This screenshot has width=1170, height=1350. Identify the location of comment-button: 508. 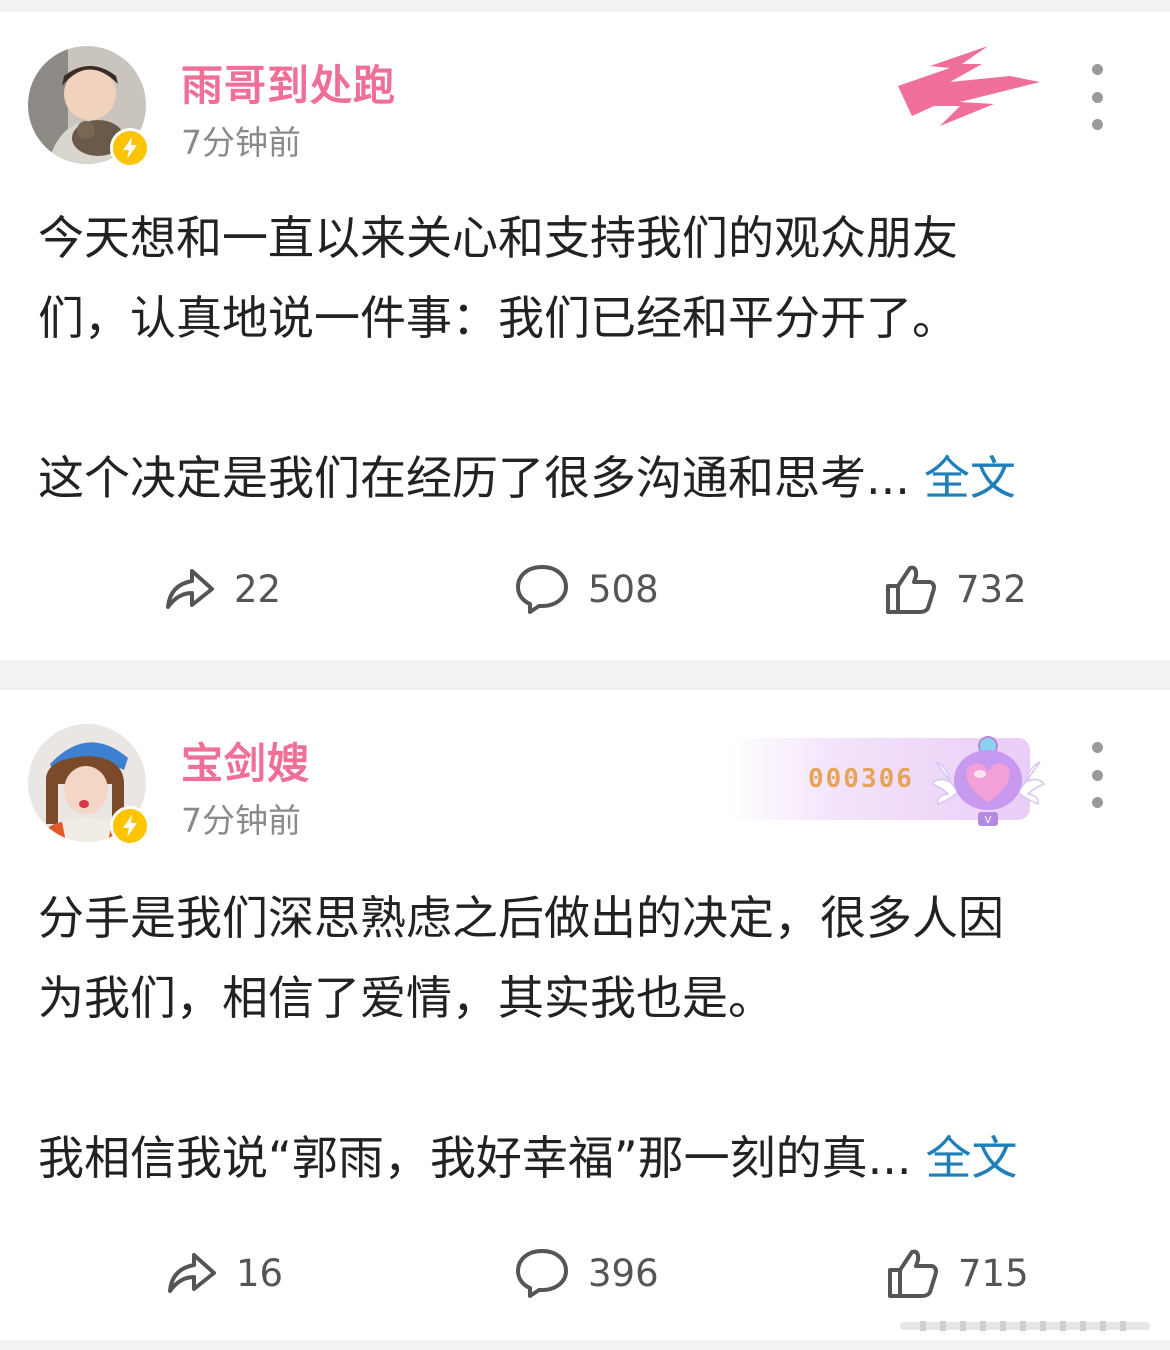
(586, 589).